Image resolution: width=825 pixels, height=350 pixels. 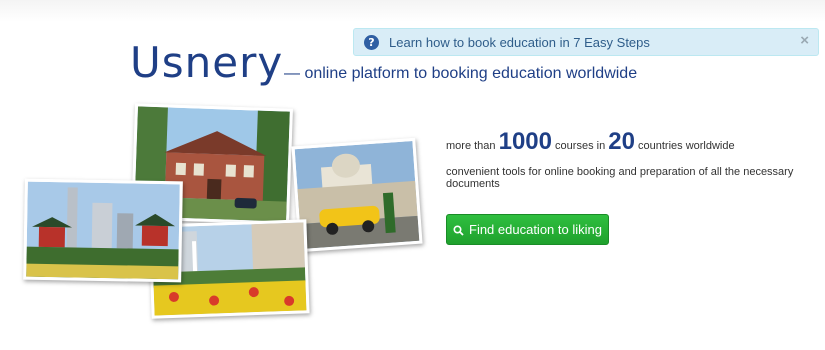 What do you see at coordinates (371, 42) in the screenshot?
I see `question-circle-icon: ?` at bounding box center [371, 42].